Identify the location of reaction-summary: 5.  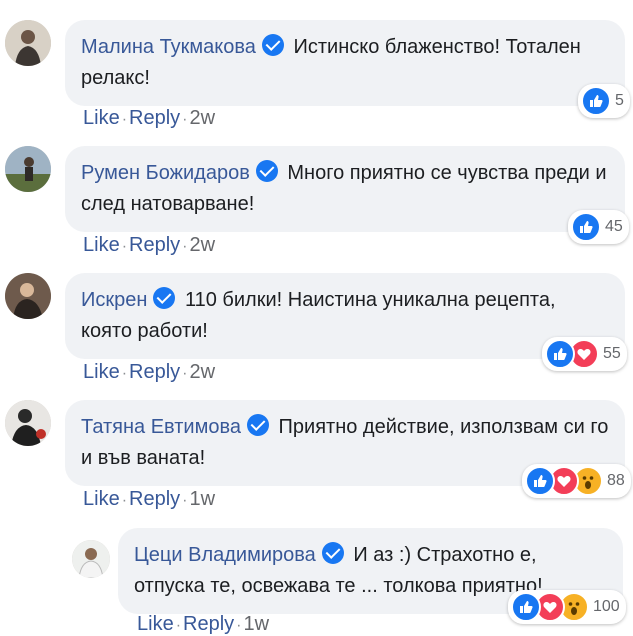
(604, 101).